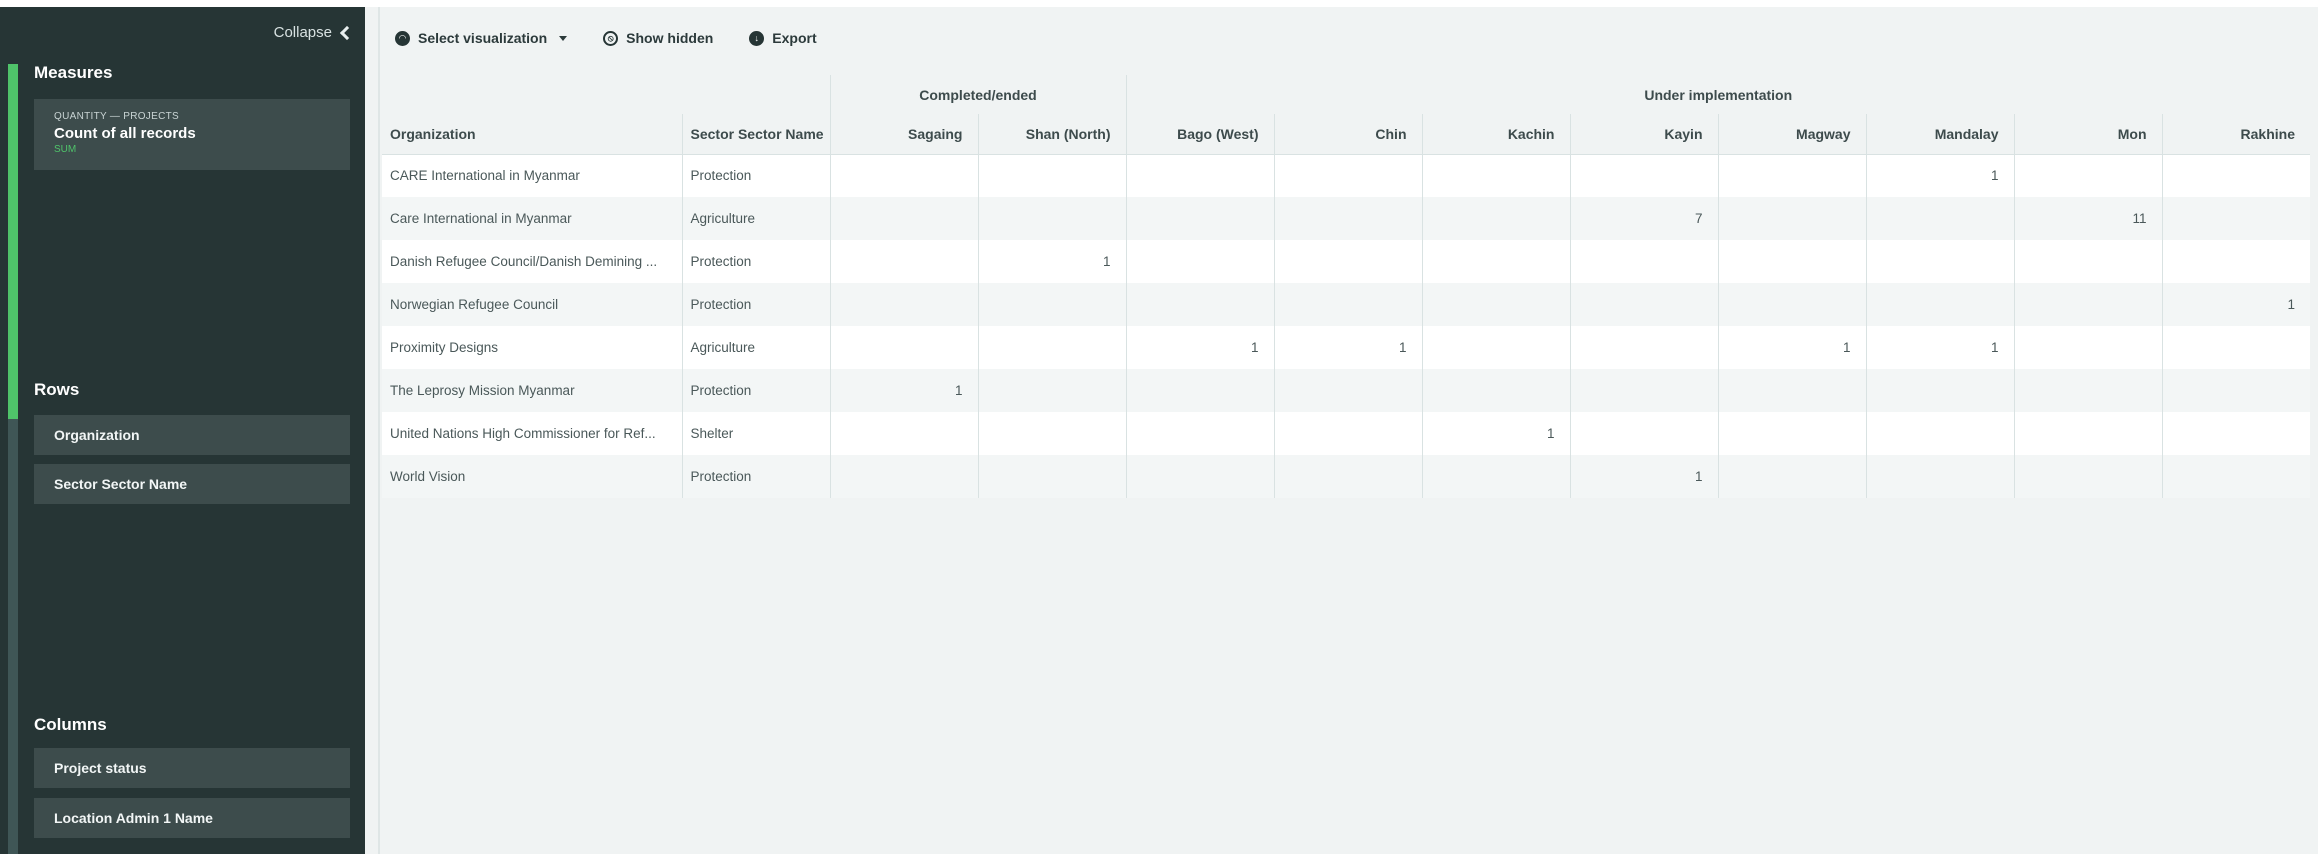 This screenshot has width=2318, height=854. I want to click on header-organization: Organization, so click(532, 134).